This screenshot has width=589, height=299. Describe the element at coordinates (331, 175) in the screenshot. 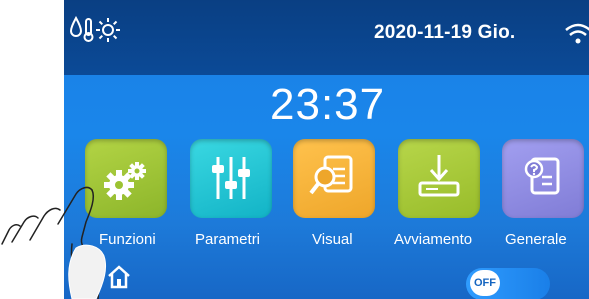

I see `document-search-icon` at that location.